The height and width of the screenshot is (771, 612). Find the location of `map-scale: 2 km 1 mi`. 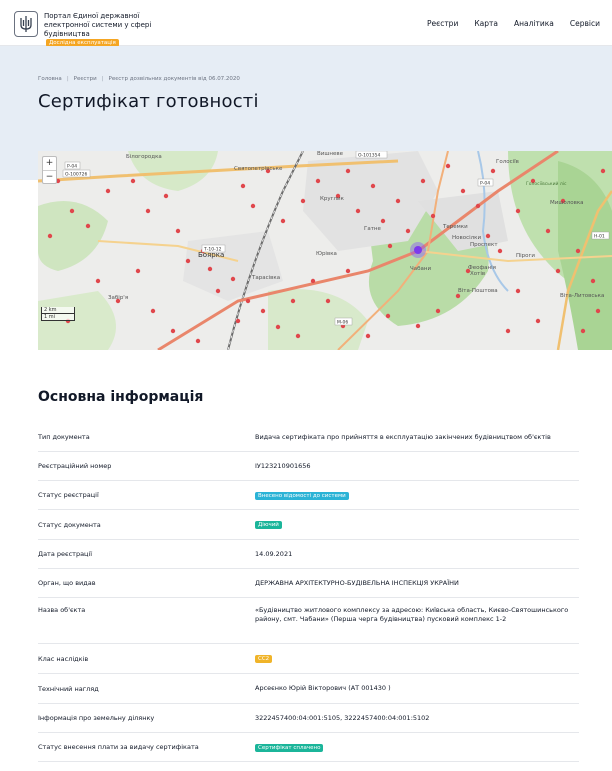

map-scale: 2 km 1 mi is located at coordinates (58, 314).